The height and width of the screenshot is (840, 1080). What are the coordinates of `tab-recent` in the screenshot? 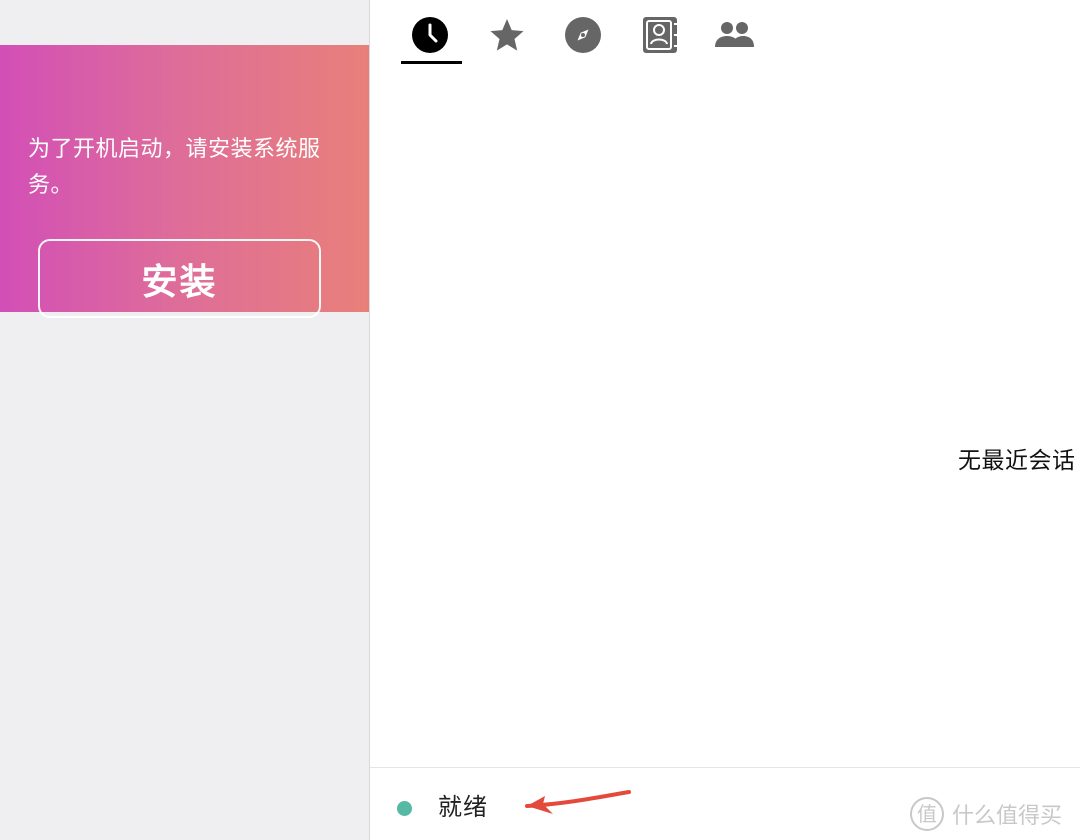 It's located at (430, 35).